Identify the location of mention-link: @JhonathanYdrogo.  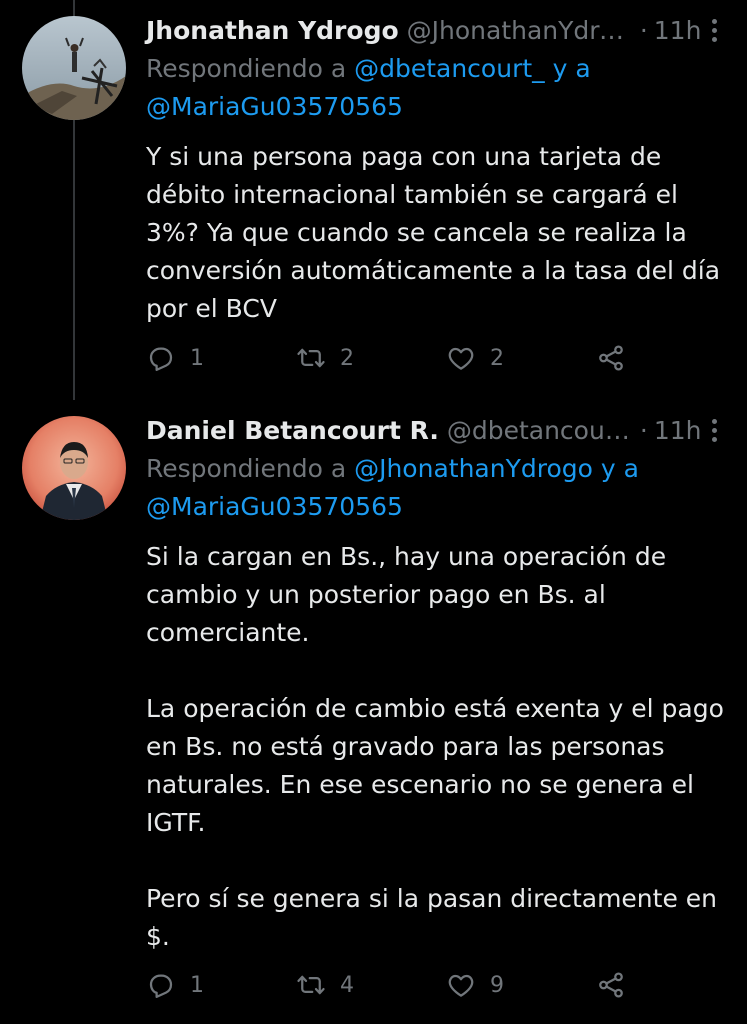
(473, 468).